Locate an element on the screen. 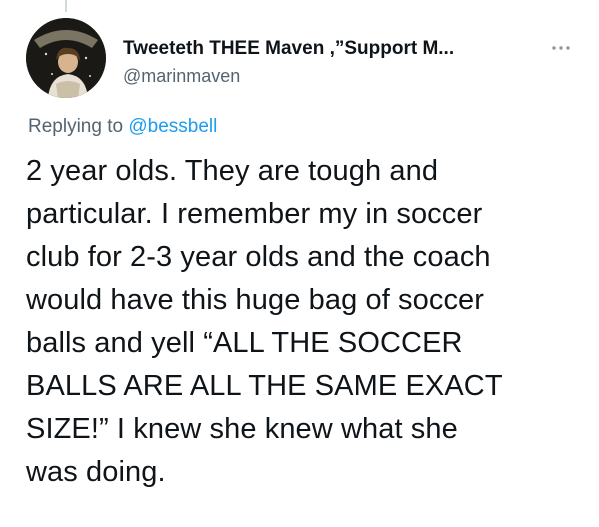  replying-to: Replying to @bessbell is located at coordinates (122, 127).